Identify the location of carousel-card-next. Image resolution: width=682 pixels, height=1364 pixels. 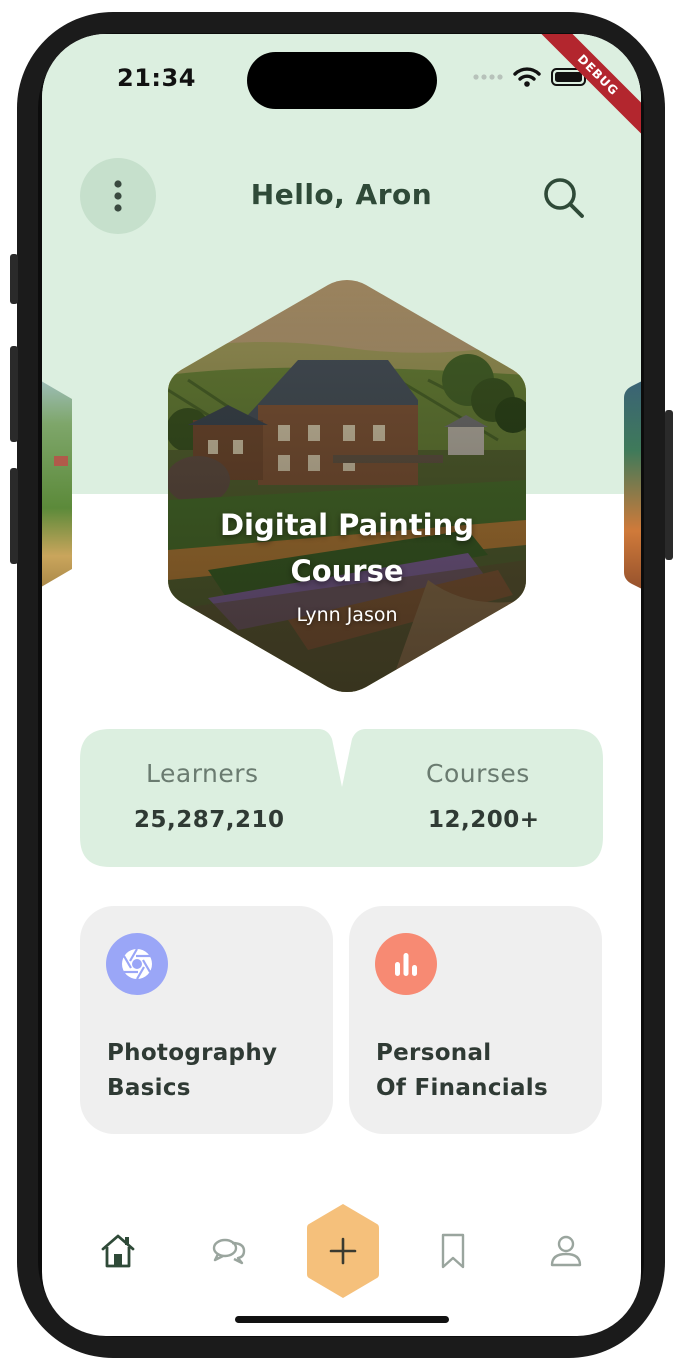
(632, 485).